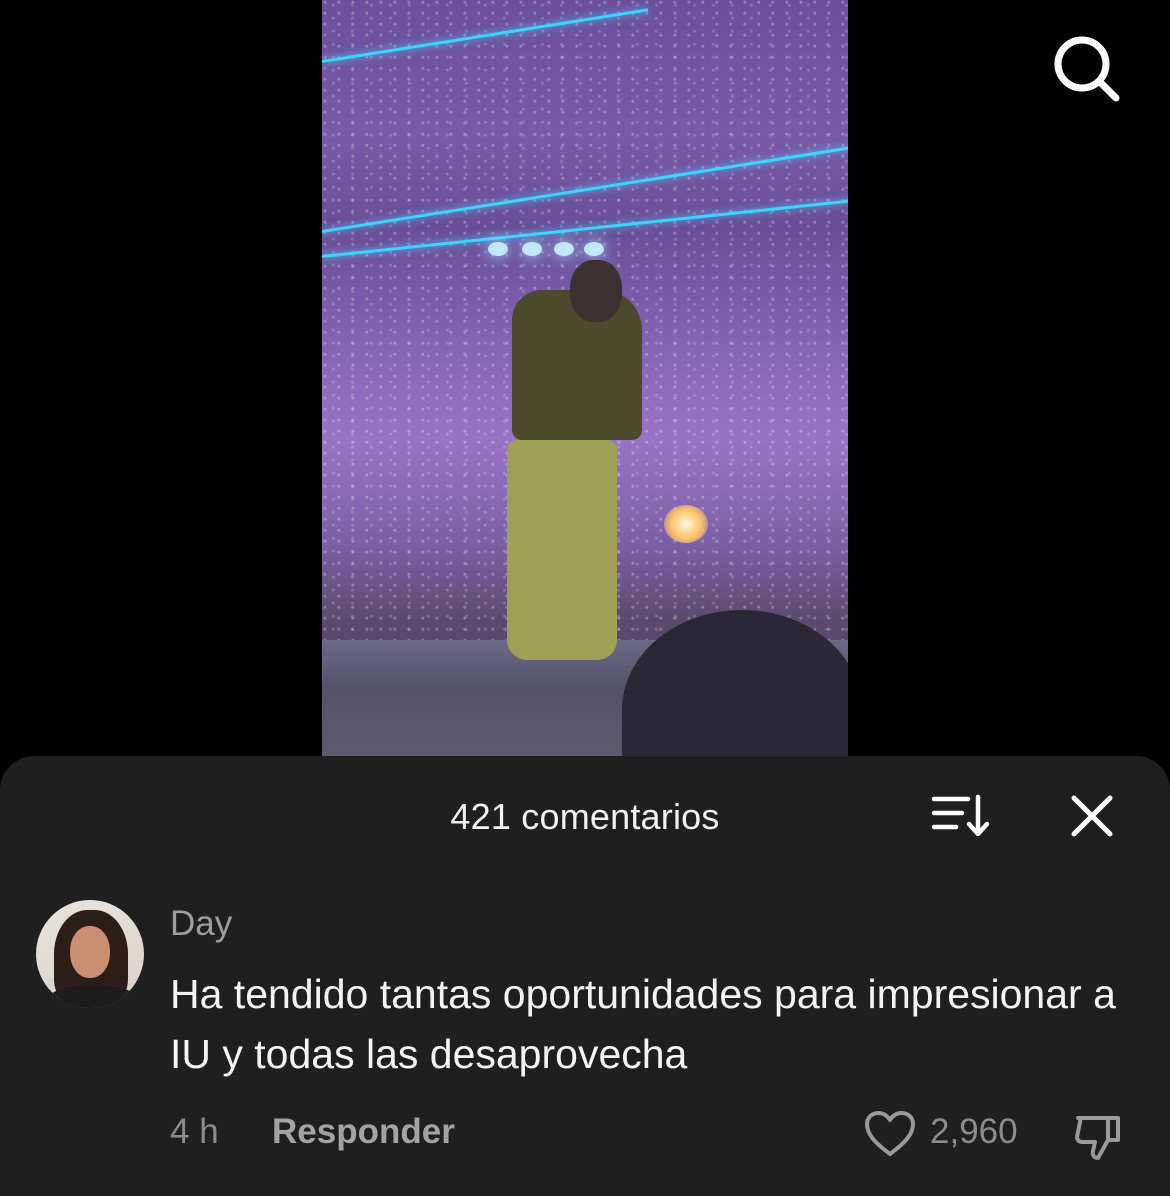  Describe the element at coordinates (596, 291) in the screenshot. I see `performer-head` at that location.